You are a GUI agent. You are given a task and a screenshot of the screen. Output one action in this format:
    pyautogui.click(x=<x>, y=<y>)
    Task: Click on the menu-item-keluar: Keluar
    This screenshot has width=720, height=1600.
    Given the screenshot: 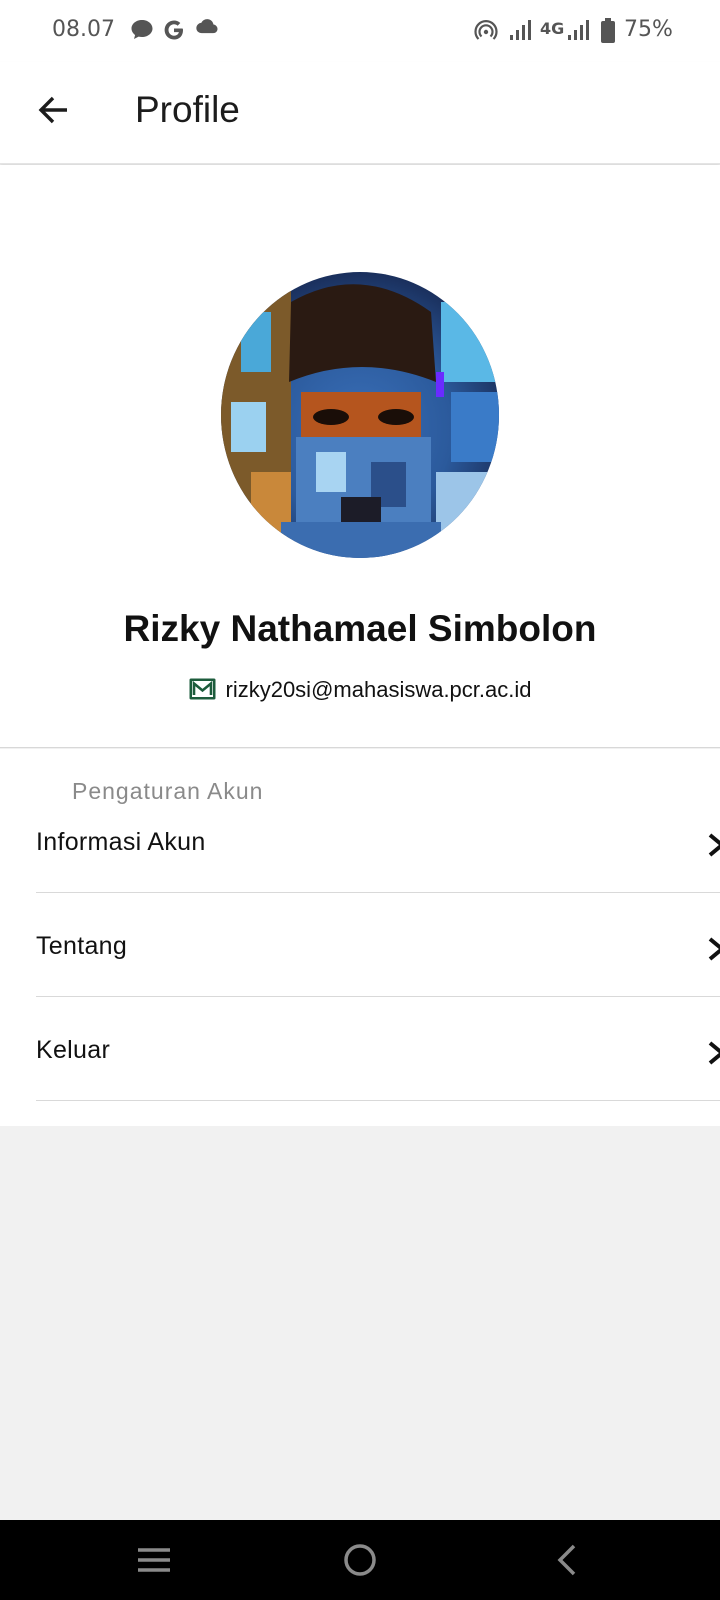 What is the action you would take?
    pyautogui.click(x=378, y=1049)
    